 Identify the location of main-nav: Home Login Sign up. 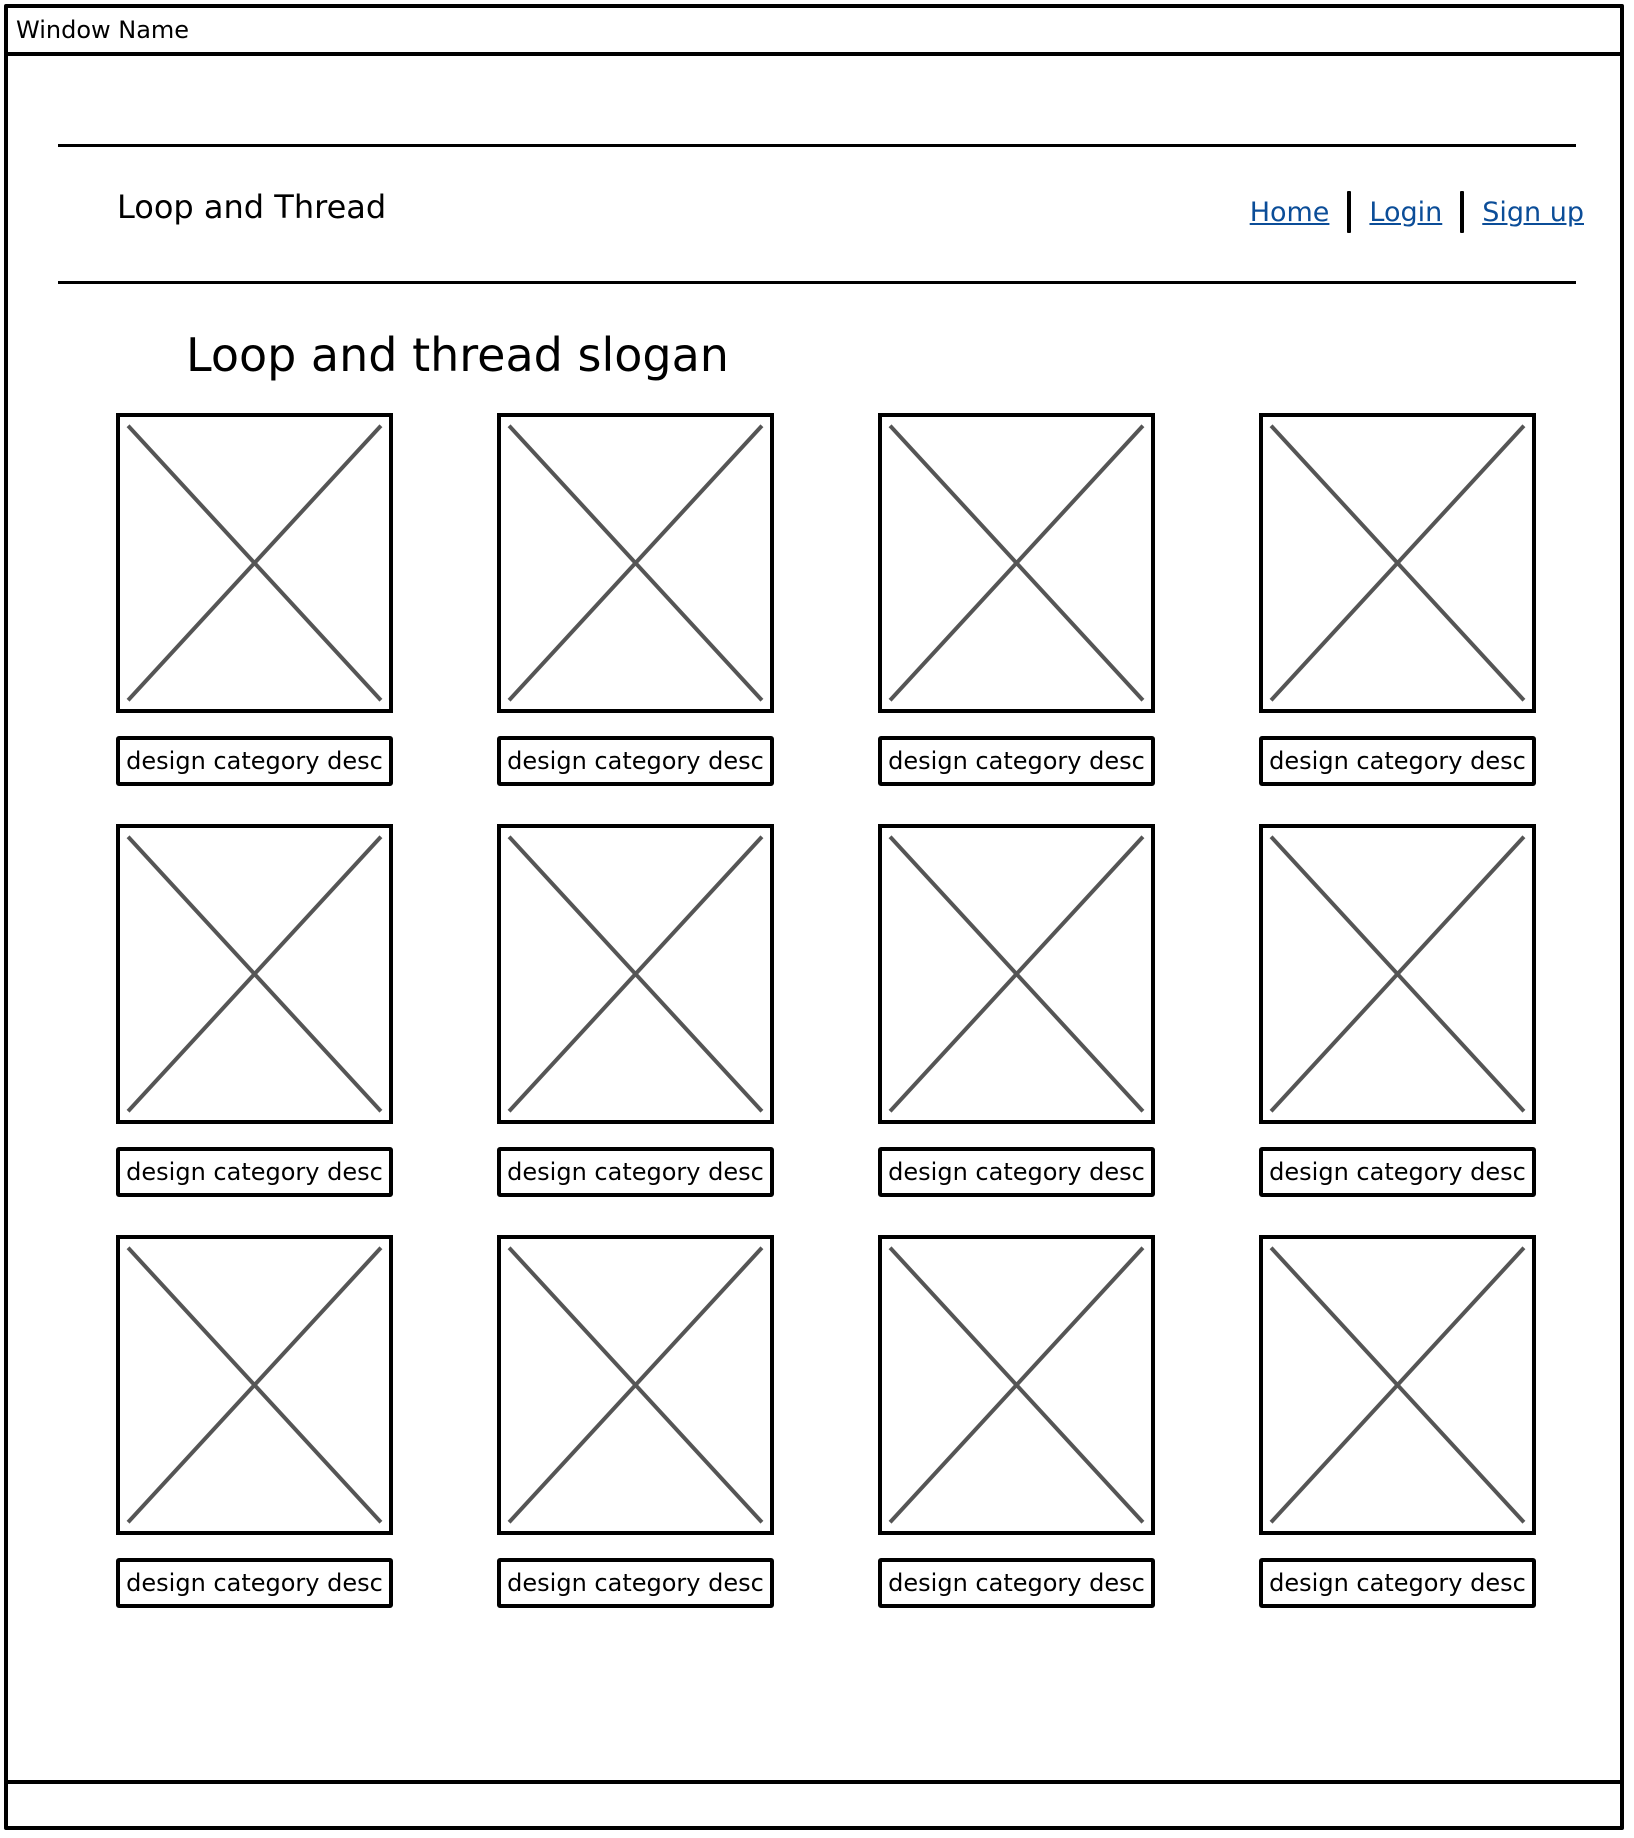
(1417, 212).